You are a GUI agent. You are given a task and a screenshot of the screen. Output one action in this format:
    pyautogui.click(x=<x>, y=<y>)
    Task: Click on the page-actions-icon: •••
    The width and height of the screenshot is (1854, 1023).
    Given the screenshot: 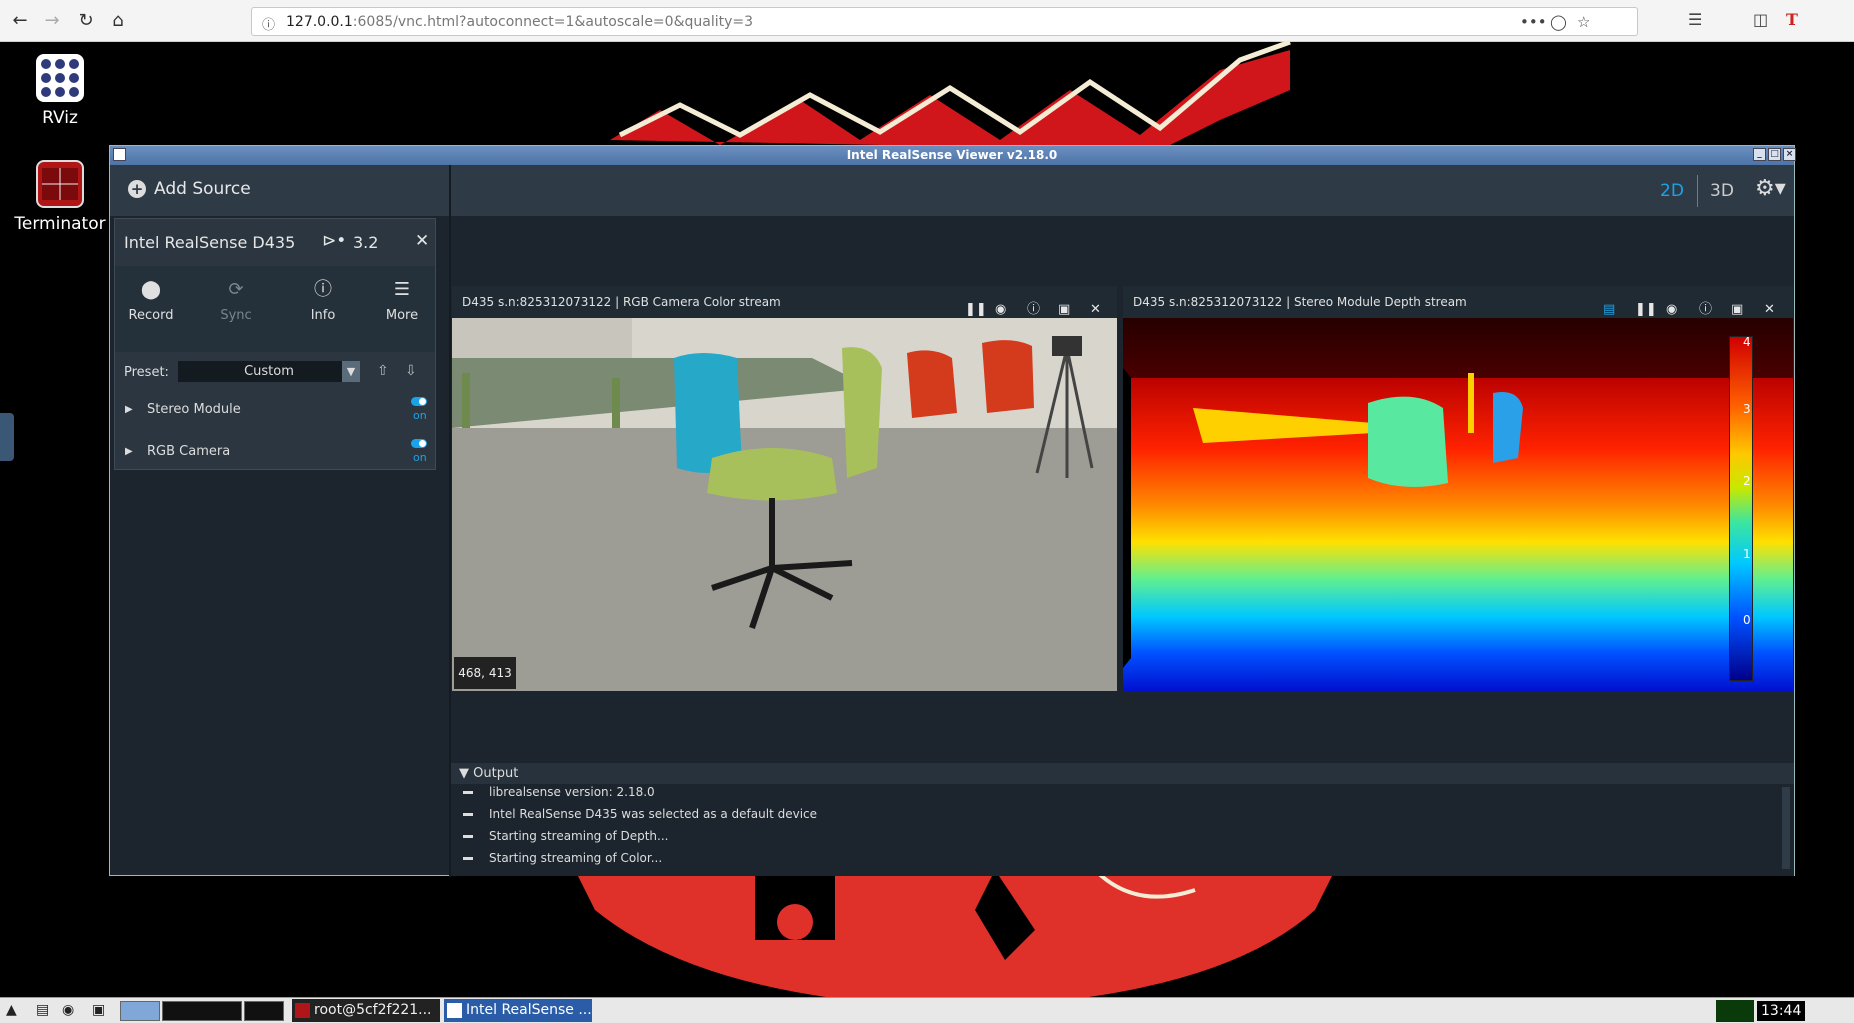 What is the action you would take?
    pyautogui.click(x=1533, y=22)
    